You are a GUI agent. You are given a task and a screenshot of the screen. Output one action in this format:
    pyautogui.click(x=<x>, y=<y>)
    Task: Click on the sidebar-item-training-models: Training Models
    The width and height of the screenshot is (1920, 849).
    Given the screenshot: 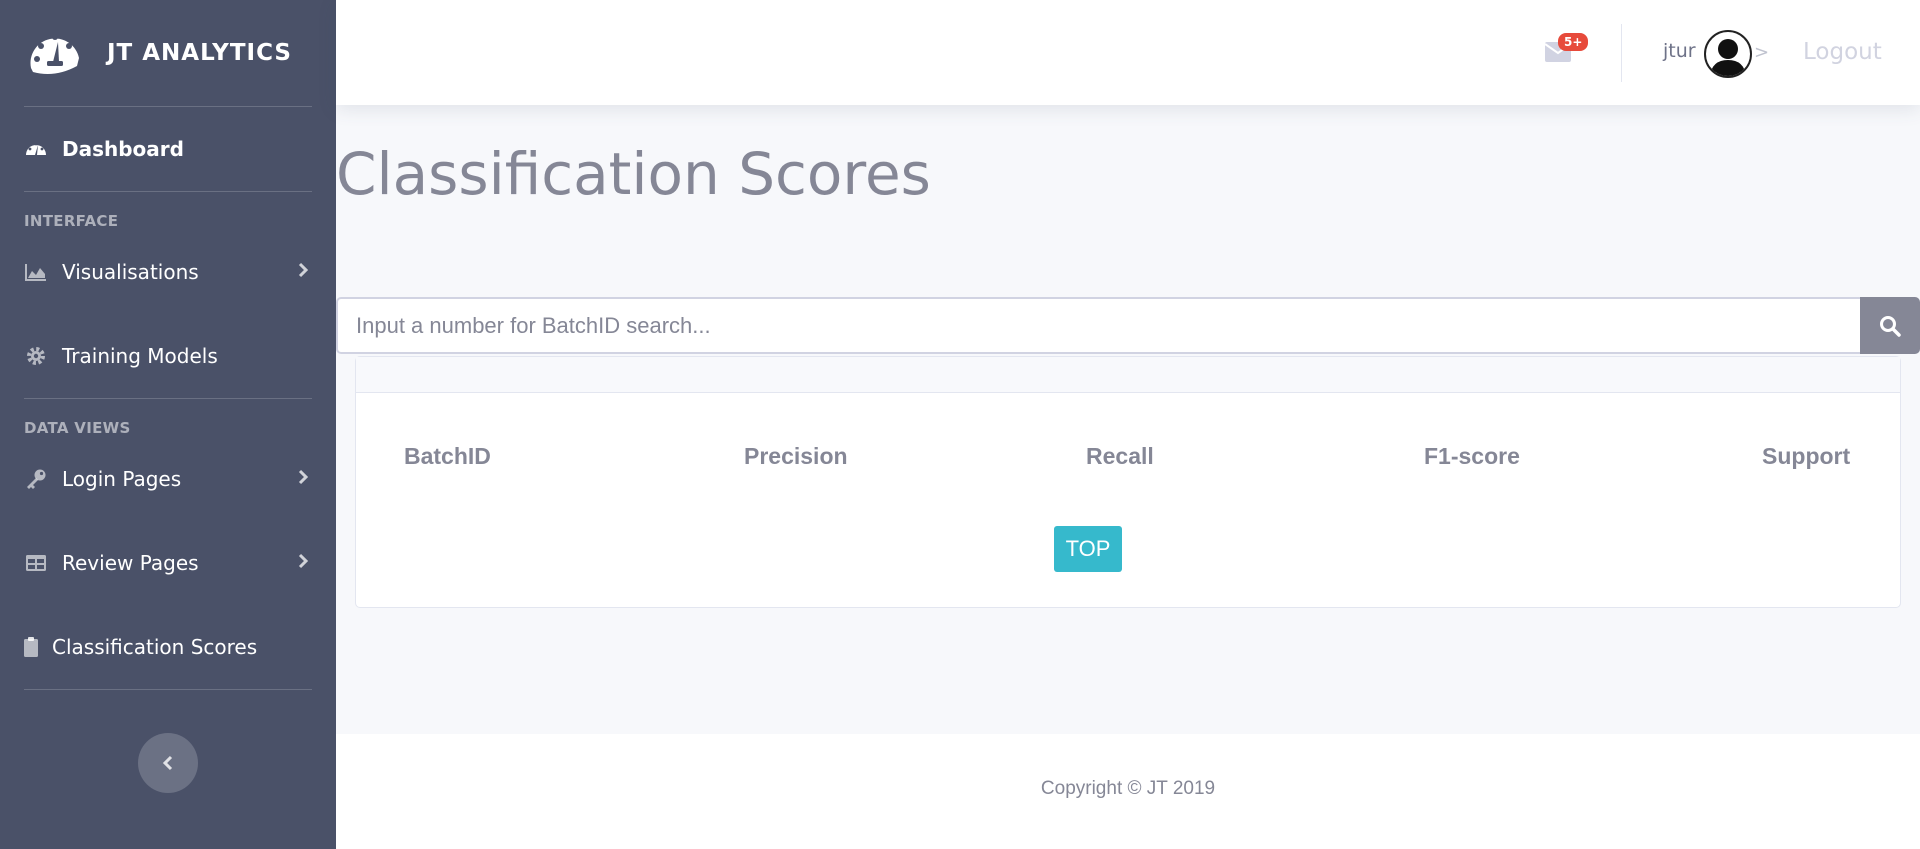 What is the action you would take?
    pyautogui.click(x=168, y=356)
    